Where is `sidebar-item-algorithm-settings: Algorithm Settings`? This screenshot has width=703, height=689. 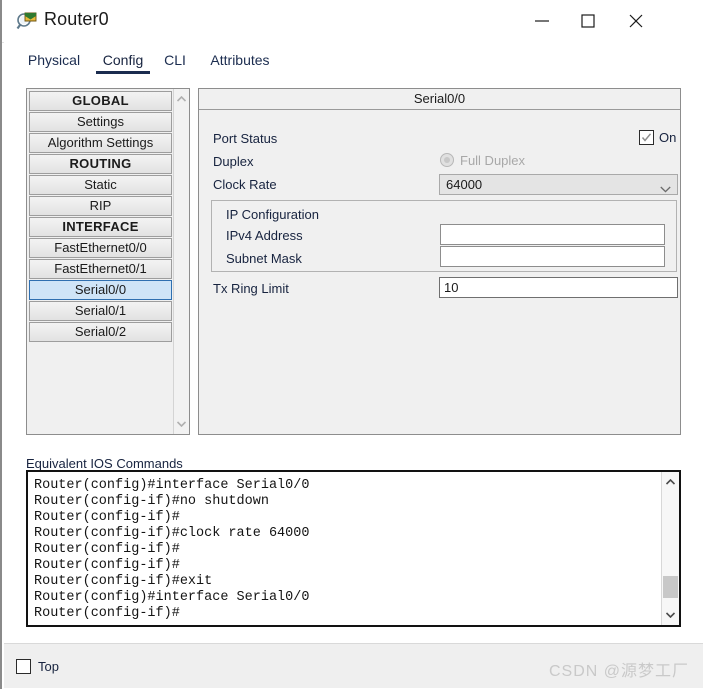 sidebar-item-algorithm-settings: Algorithm Settings is located at coordinates (100, 143).